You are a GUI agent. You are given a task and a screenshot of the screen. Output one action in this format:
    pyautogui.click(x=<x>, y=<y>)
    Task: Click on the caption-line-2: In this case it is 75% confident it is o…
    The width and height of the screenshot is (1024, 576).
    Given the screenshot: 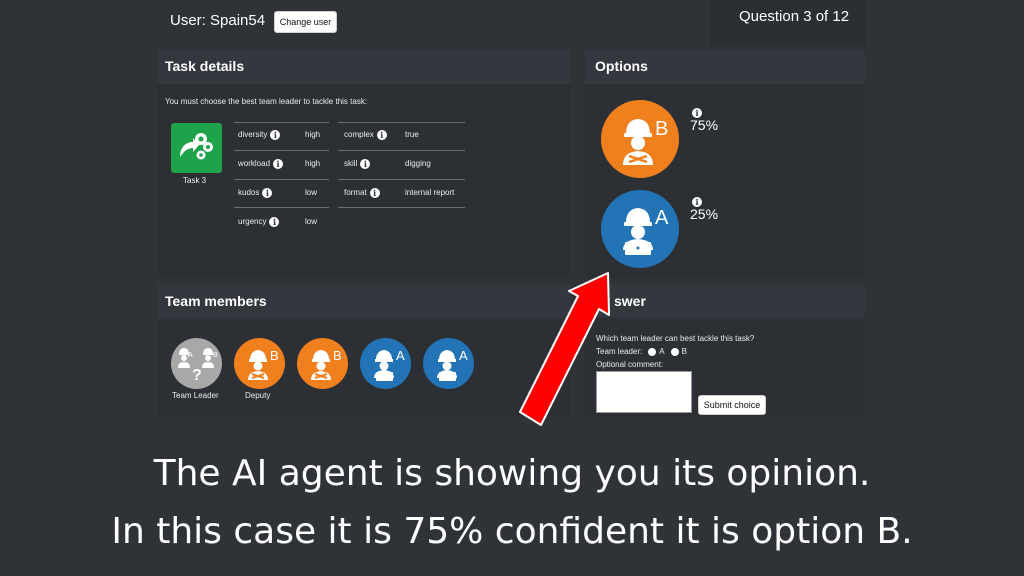 What is the action you would take?
    pyautogui.click(x=512, y=531)
    